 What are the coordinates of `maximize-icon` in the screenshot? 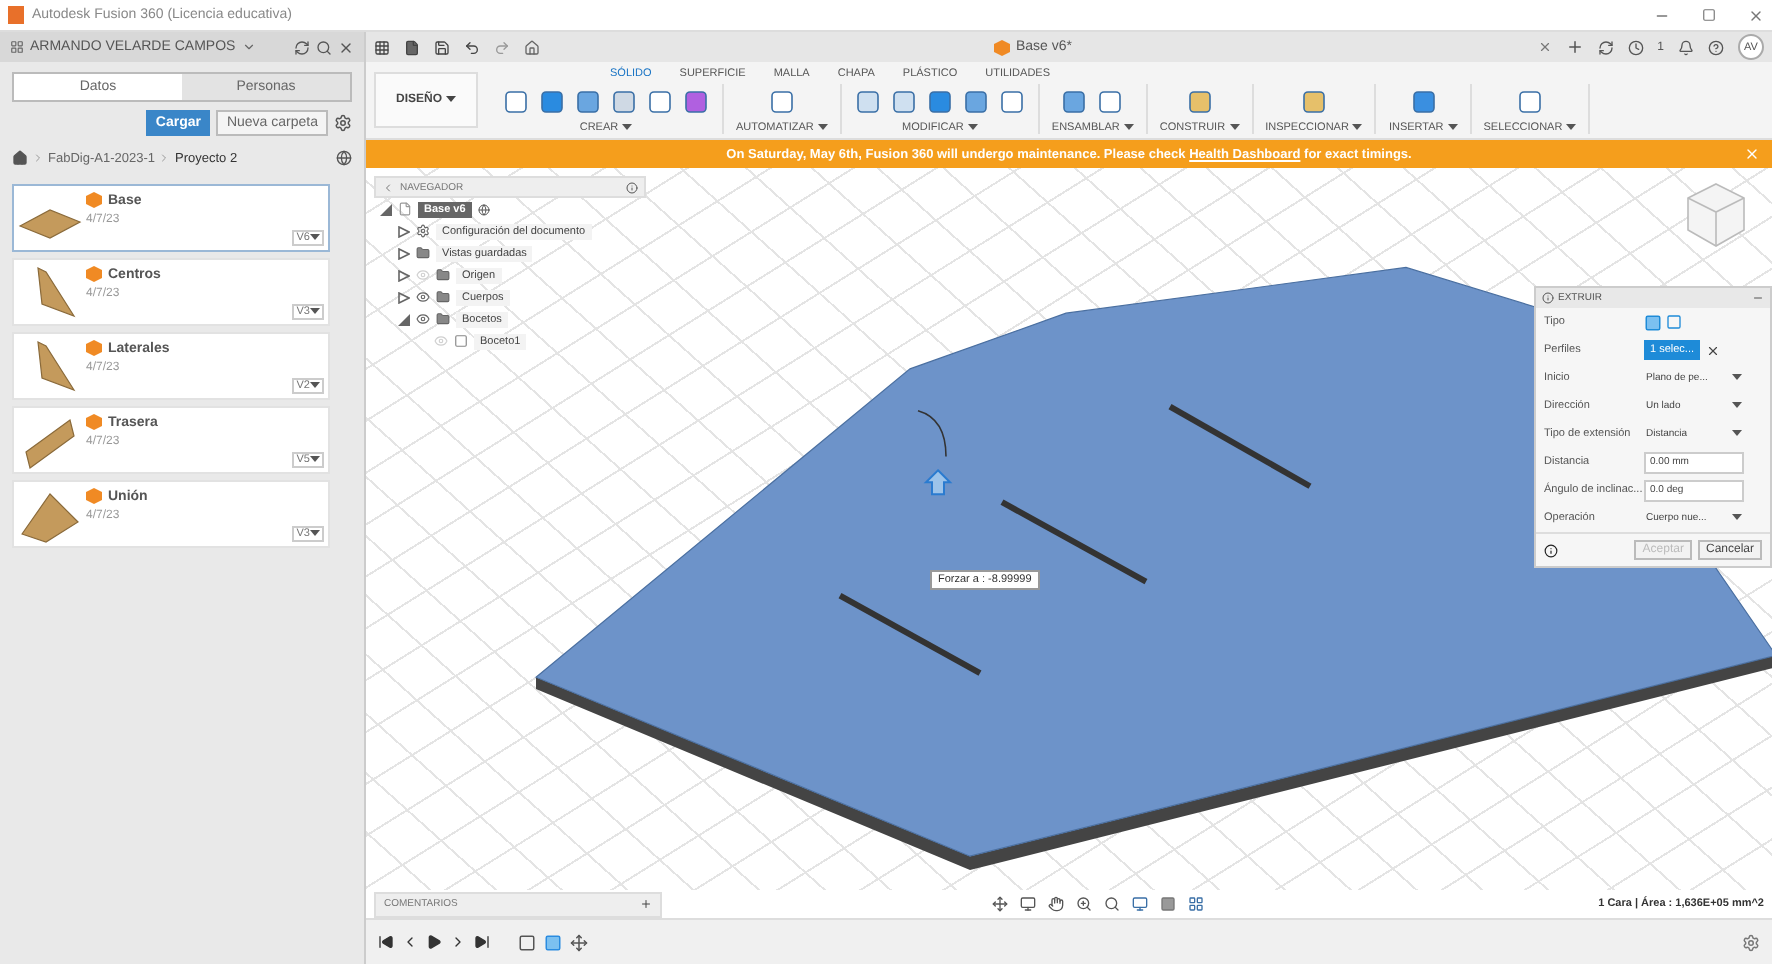 It's located at (1709, 15).